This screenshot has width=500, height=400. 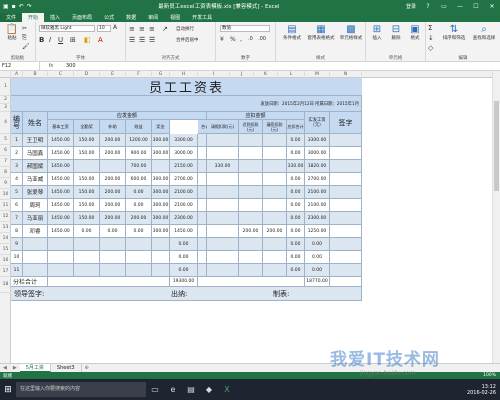 What do you see at coordinates (35, 153) in the screenshot?
I see `table-cell-name: 马国鑫` at bounding box center [35, 153].